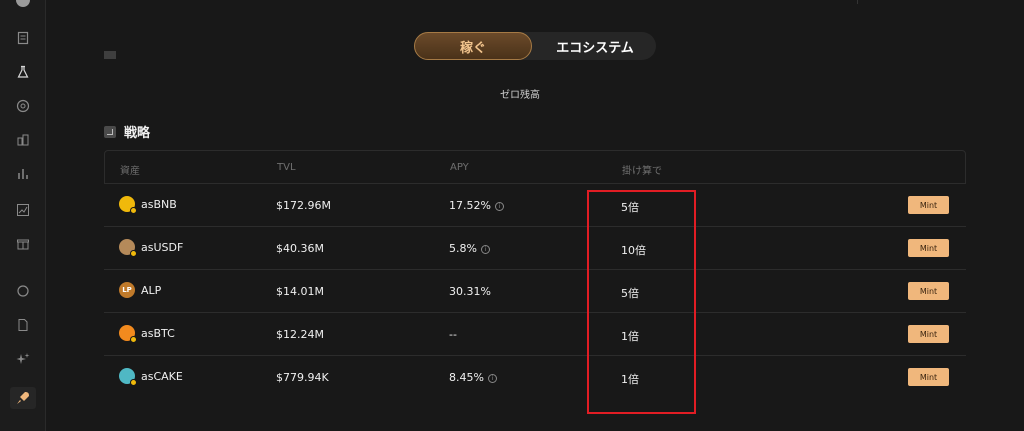 This screenshot has height=431, width=1024. What do you see at coordinates (535, 167) in the screenshot?
I see `table-header: 資産 TVL APY 掛け算で` at bounding box center [535, 167].